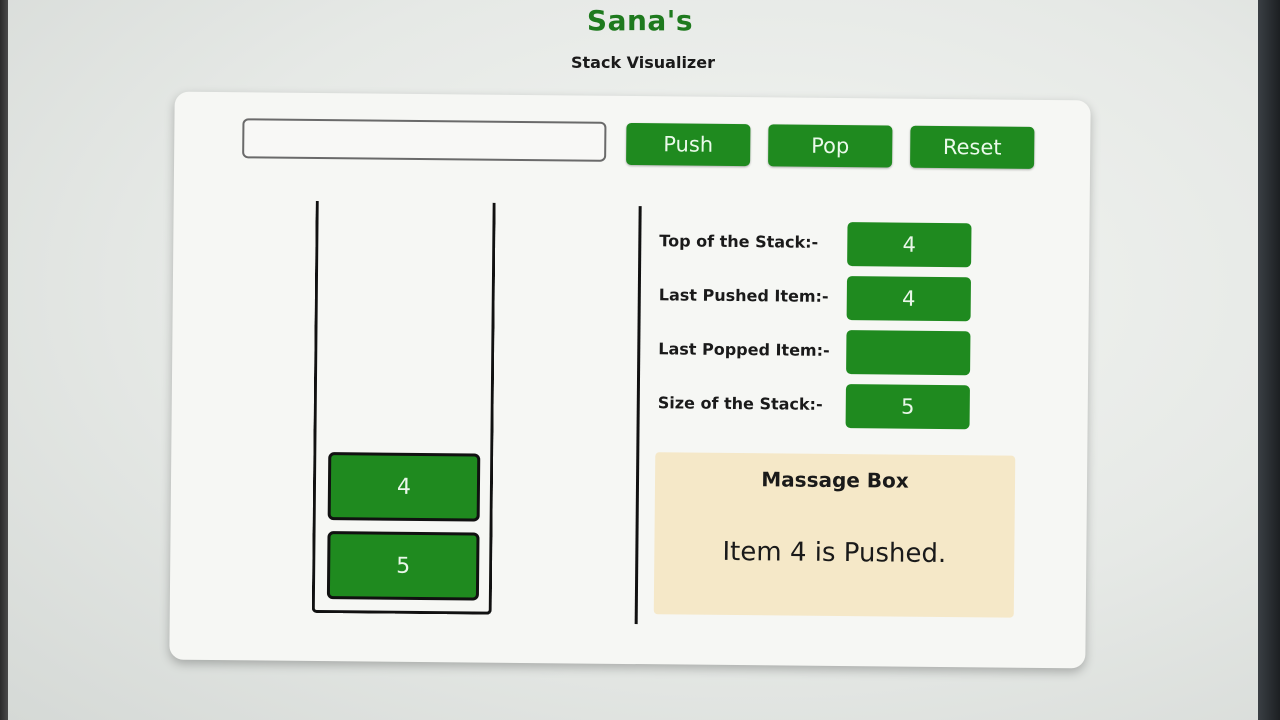 This screenshot has height=720, width=1280. What do you see at coordinates (908, 353) in the screenshot?
I see `last-popped-value` at bounding box center [908, 353].